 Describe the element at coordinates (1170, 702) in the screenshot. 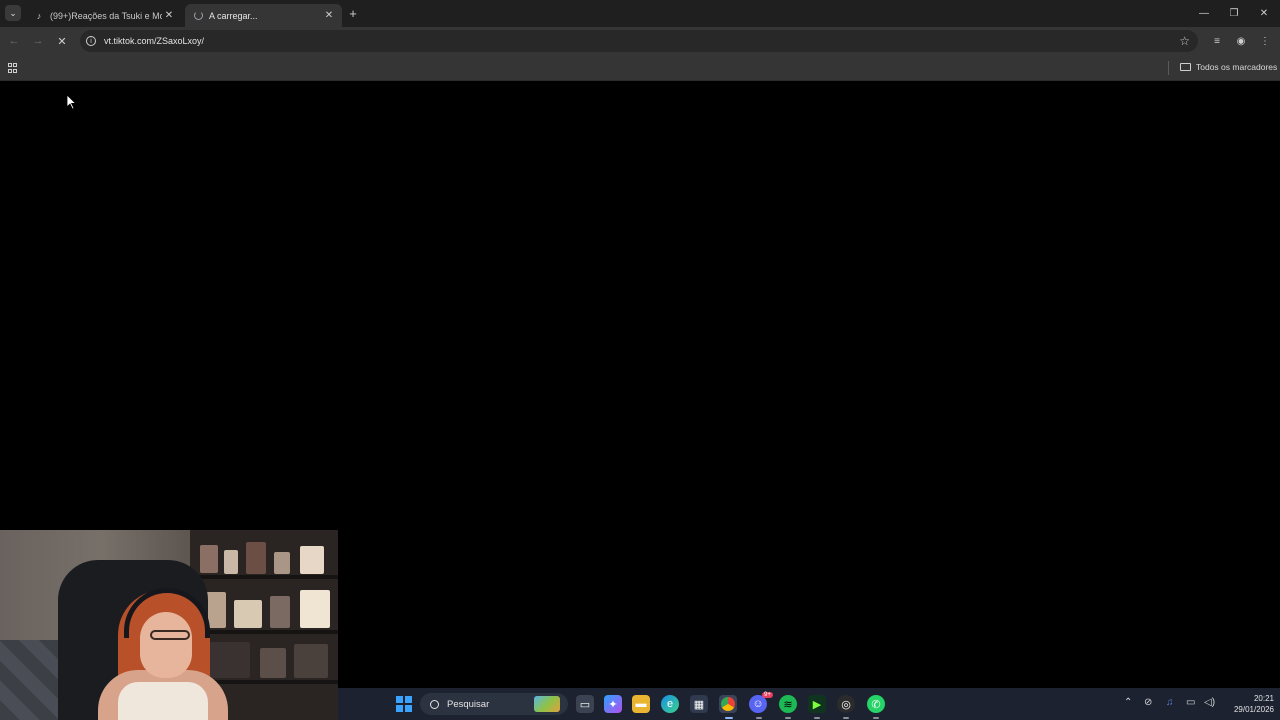

I see `microphone-icon: ♫` at that location.